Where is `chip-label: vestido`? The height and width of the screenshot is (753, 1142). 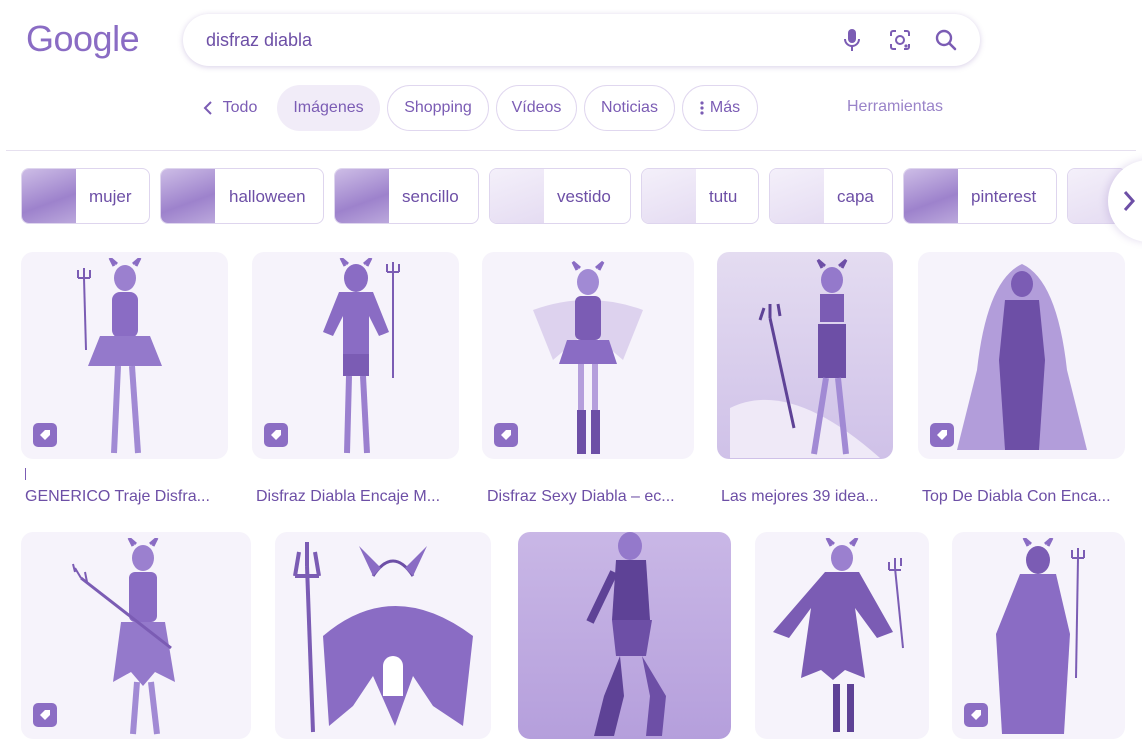
chip-label: vestido is located at coordinates (584, 196).